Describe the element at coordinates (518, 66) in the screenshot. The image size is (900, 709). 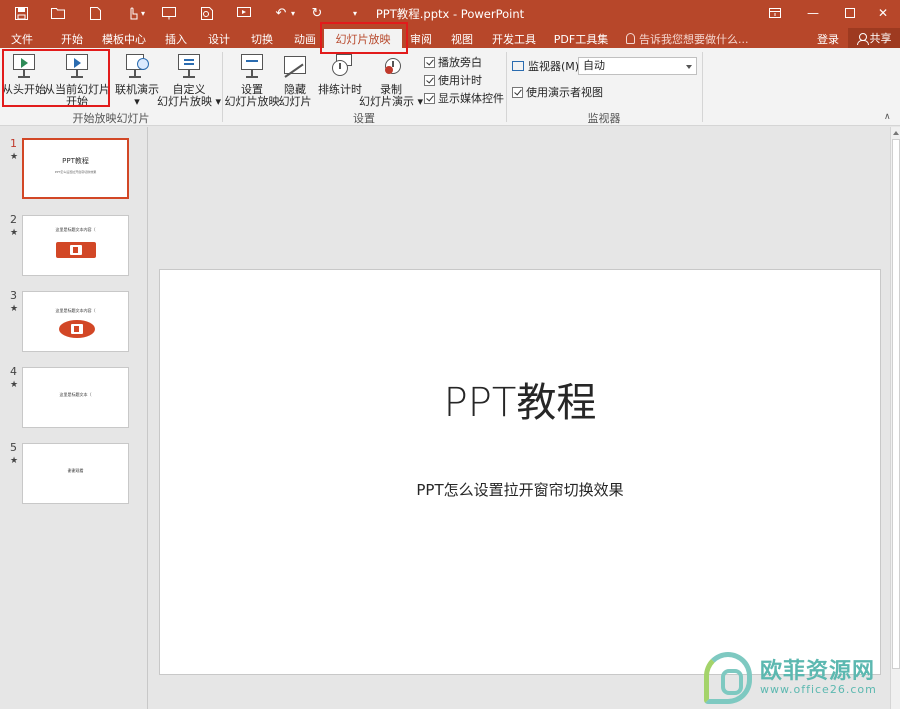
I see `monitor-icon` at that location.